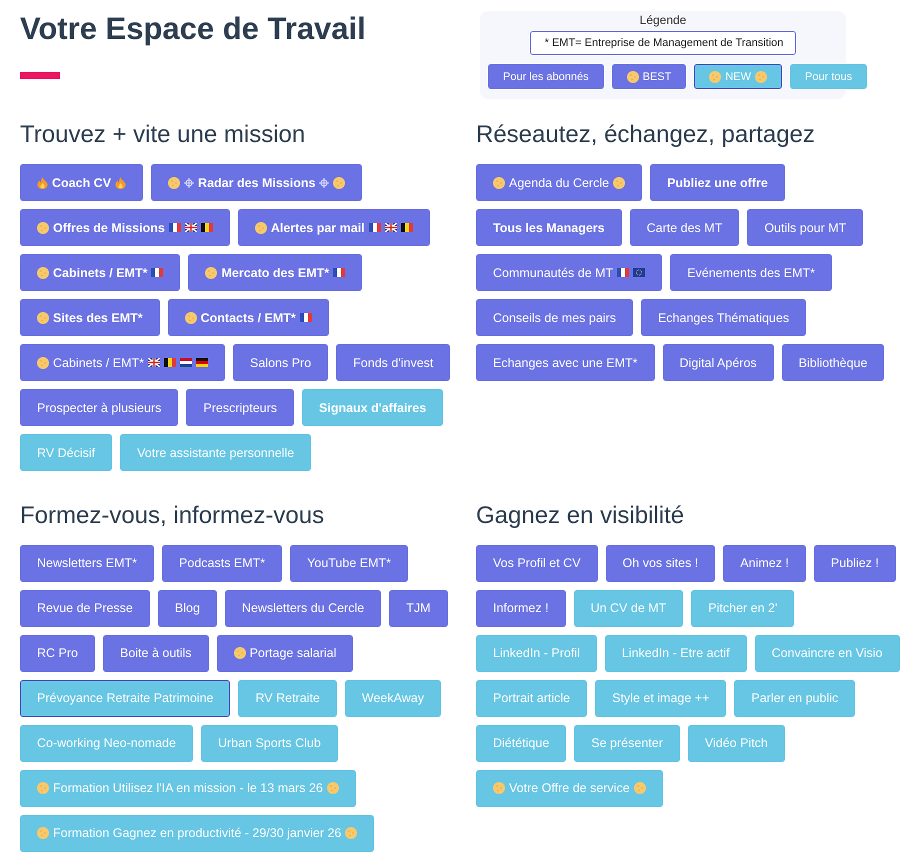 The image size is (917, 857). Describe the element at coordinates (855, 563) in the screenshot. I see `link-button: Publiez !` at that location.